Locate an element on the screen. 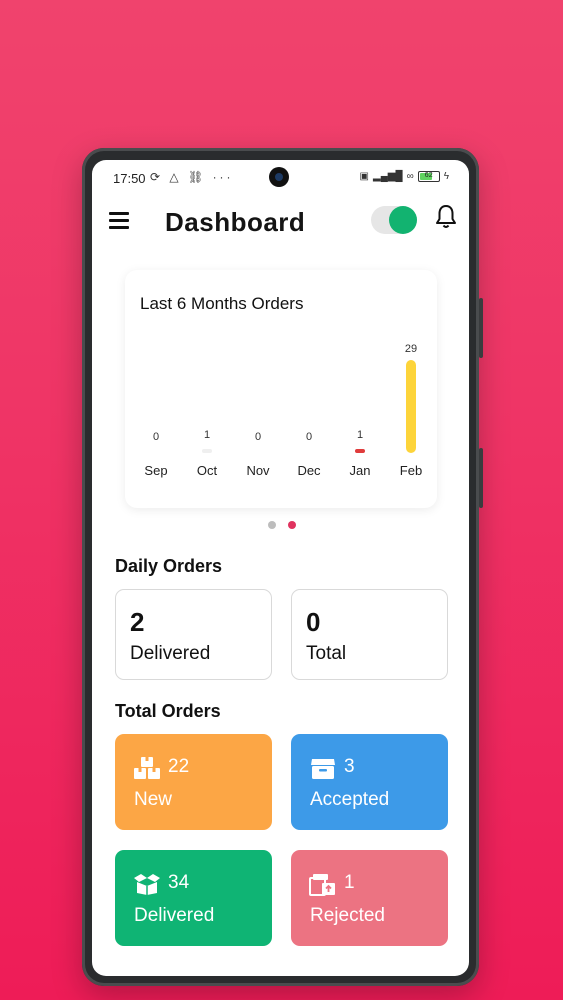  status-time: 17:50 is located at coordinates (129, 178).